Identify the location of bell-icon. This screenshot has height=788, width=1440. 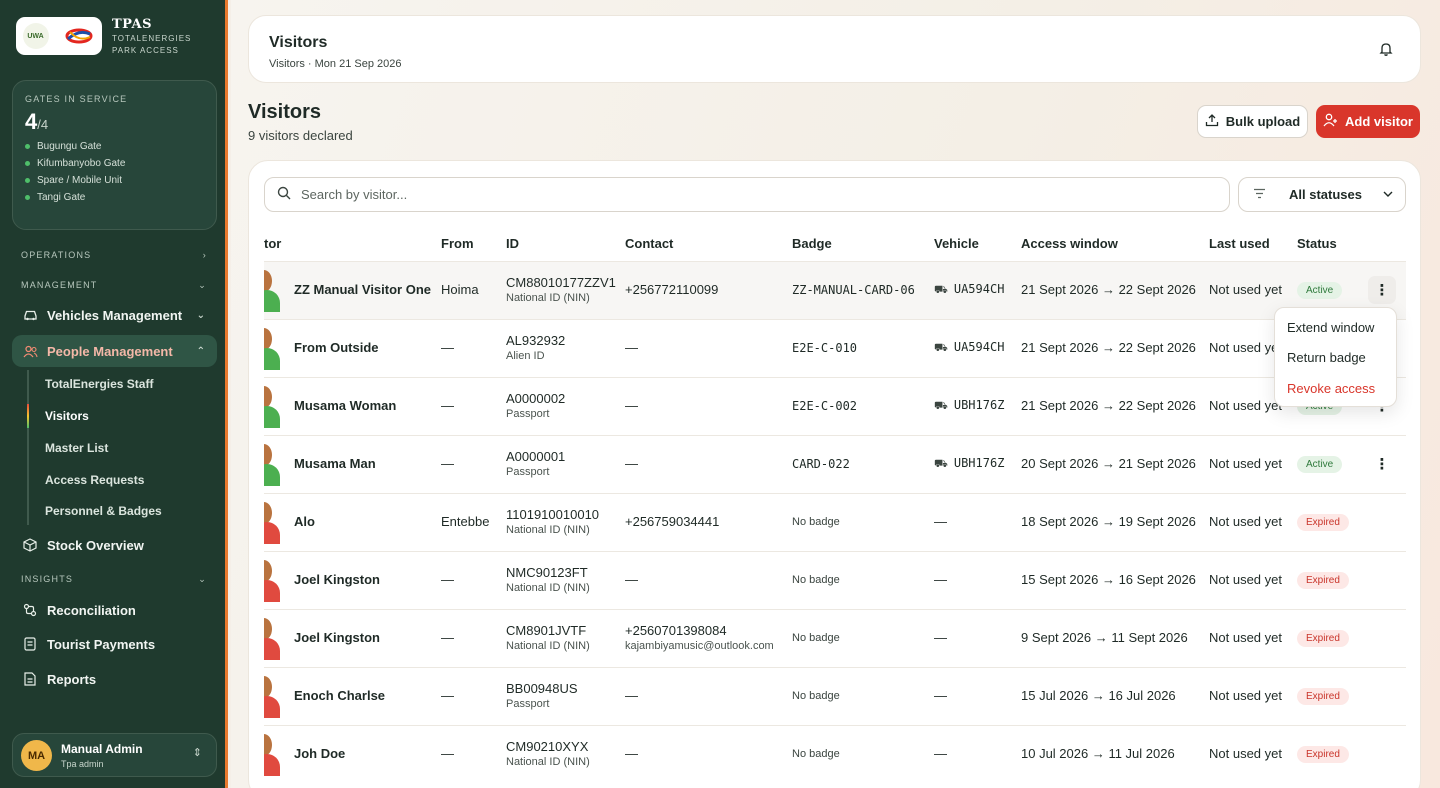
(1386, 49).